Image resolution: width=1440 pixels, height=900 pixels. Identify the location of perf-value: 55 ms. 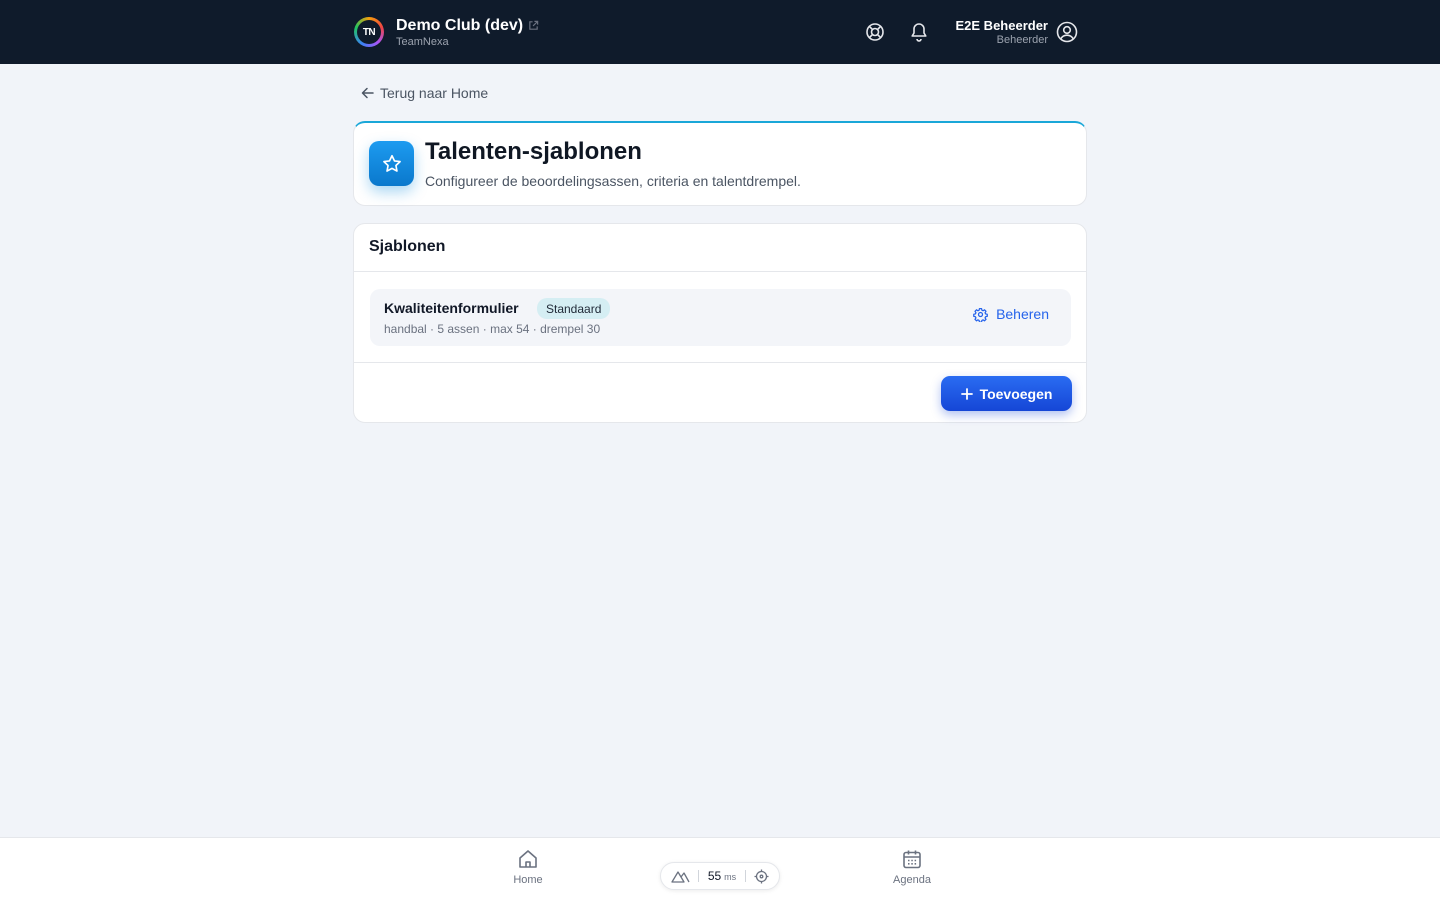
(722, 876).